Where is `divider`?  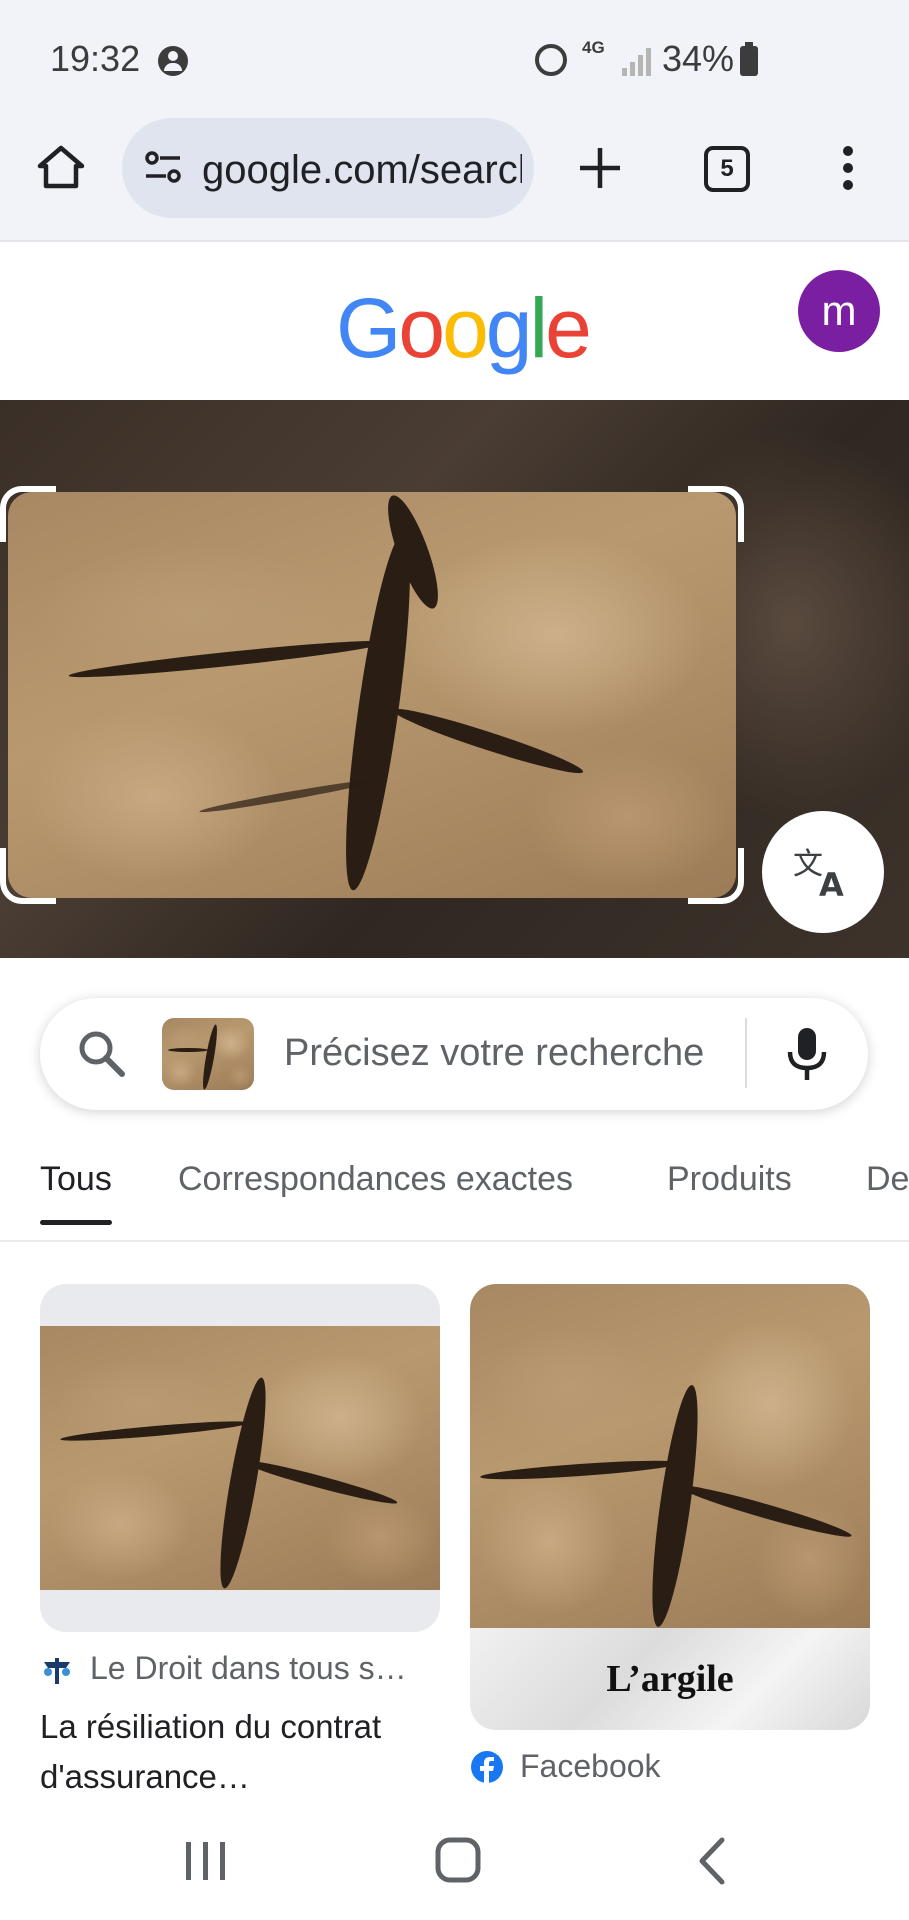
divider is located at coordinates (746, 1053).